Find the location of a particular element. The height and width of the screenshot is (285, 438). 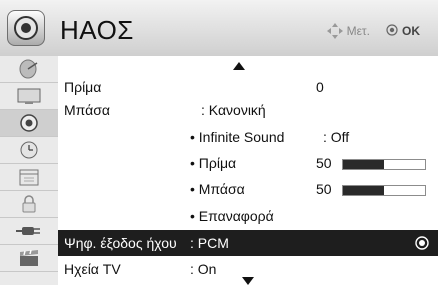

sidebar-item-time is located at coordinates (29, 150).